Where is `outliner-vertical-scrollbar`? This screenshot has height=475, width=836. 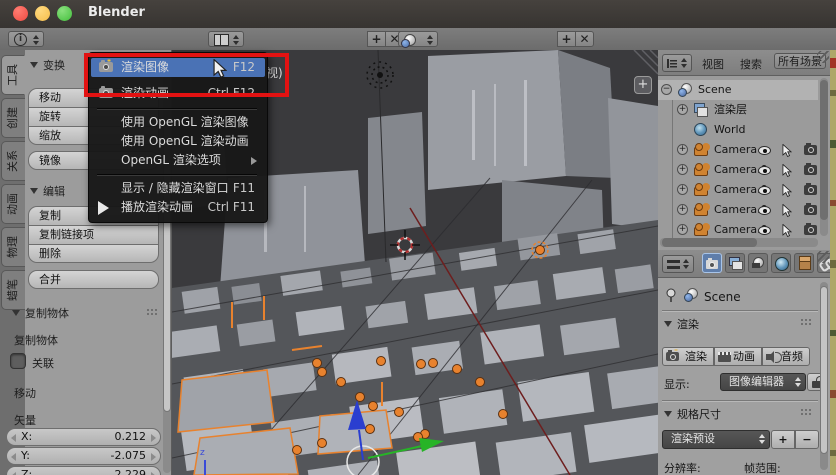 outliner-vertical-scrollbar is located at coordinates (824, 157).